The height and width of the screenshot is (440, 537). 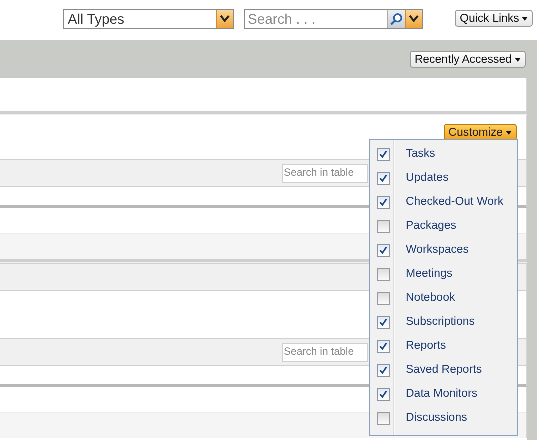 What do you see at coordinates (468, 59) in the screenshot?
I see `recently-accessed-button: Recently Accessed` at bounding box center [468, 59].